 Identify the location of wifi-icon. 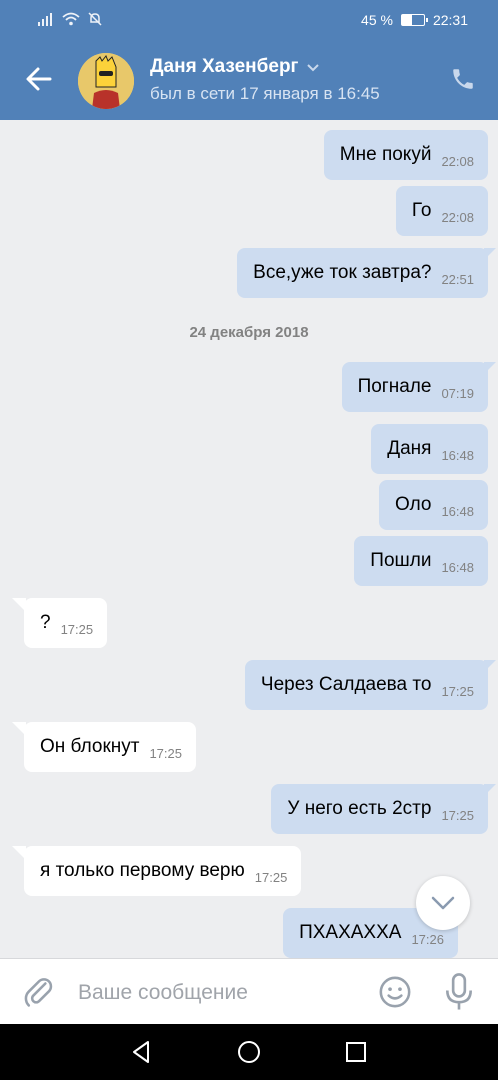
(71, 19).